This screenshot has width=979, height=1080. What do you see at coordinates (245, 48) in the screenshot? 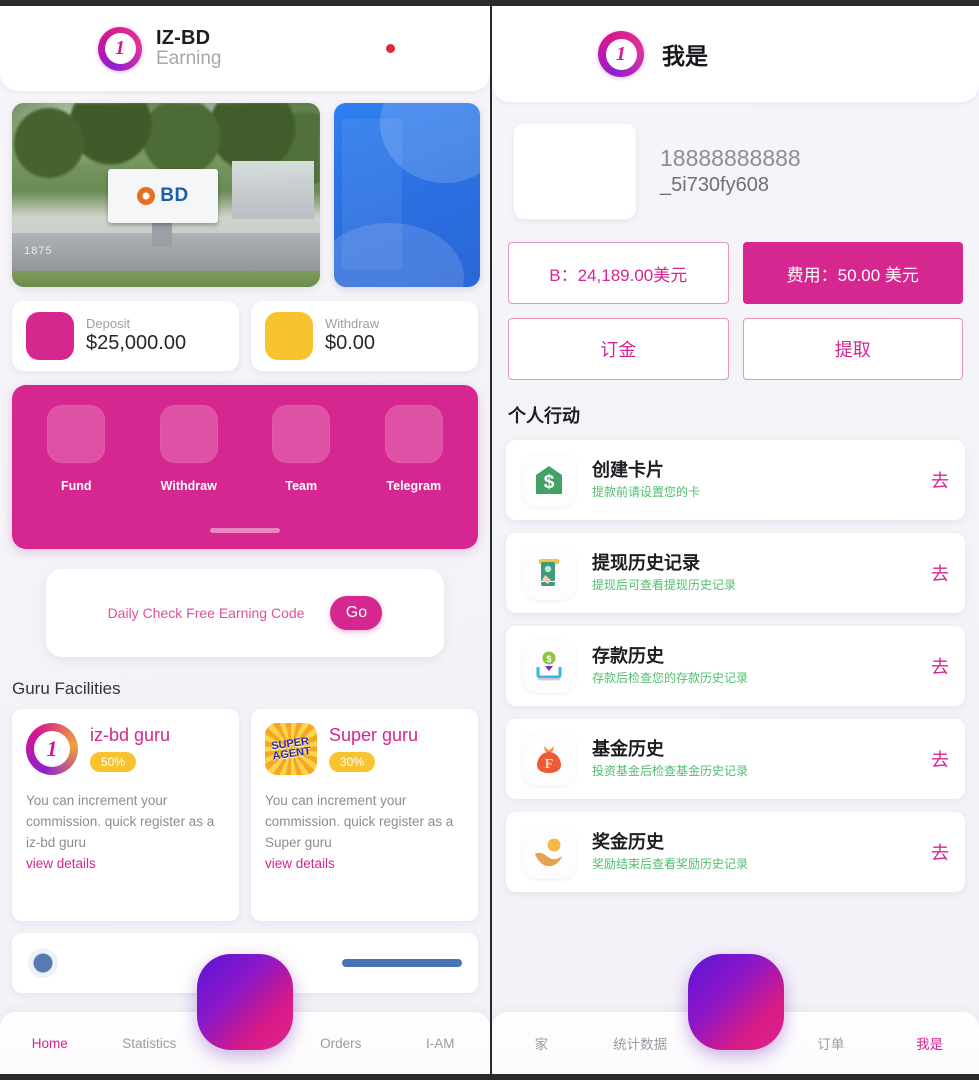
I see `app-header: 1 IZ-BD Earning` at bounding box center [245, 48].